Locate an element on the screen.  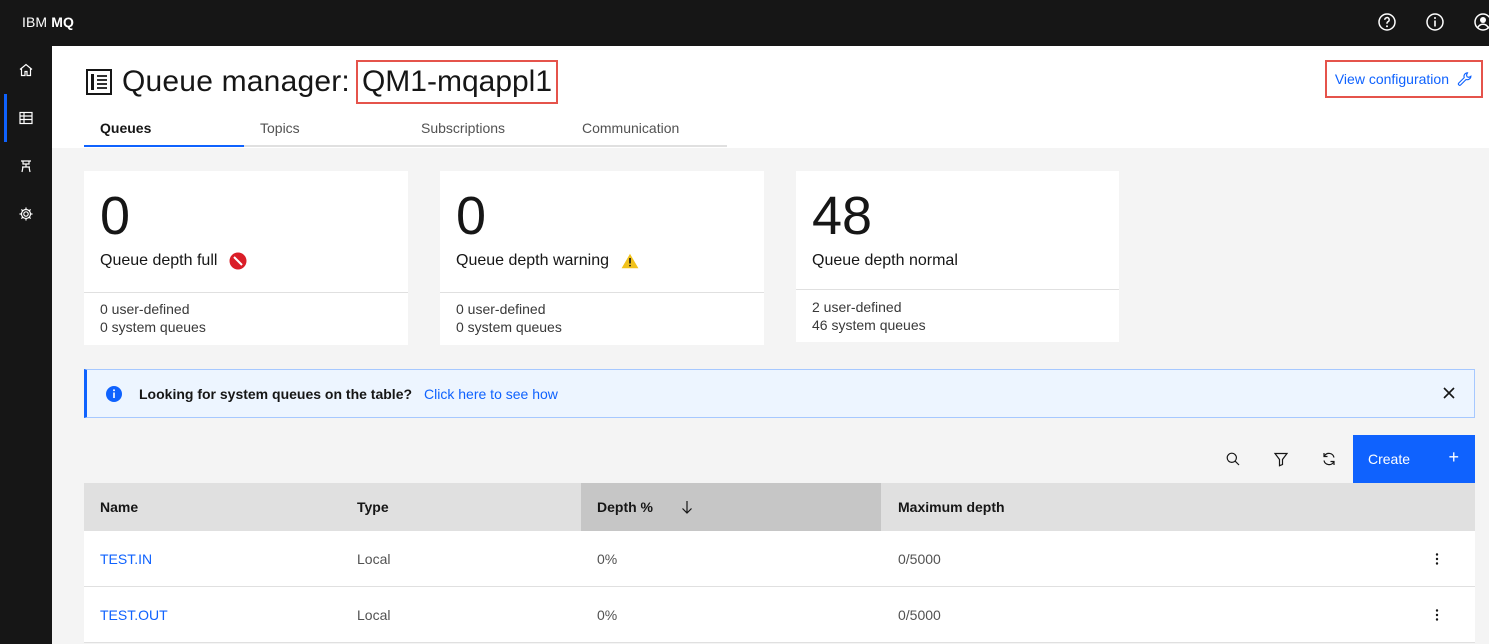
column-header-maximum-depth: Maximum depth is located at coordinates (1178, 507).